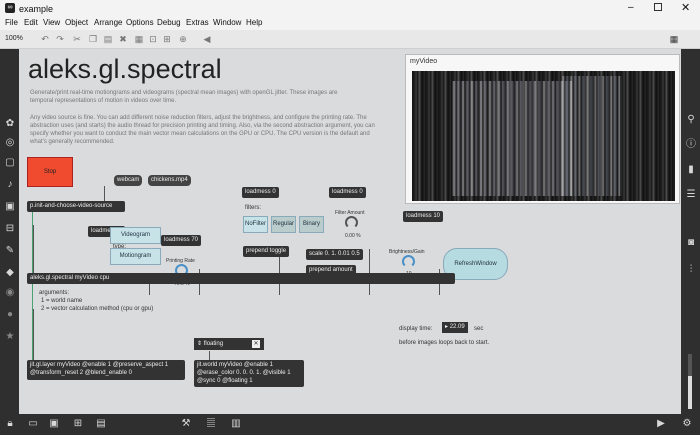  I want to click on presentation-icon: ⊞, so click(167, 39).